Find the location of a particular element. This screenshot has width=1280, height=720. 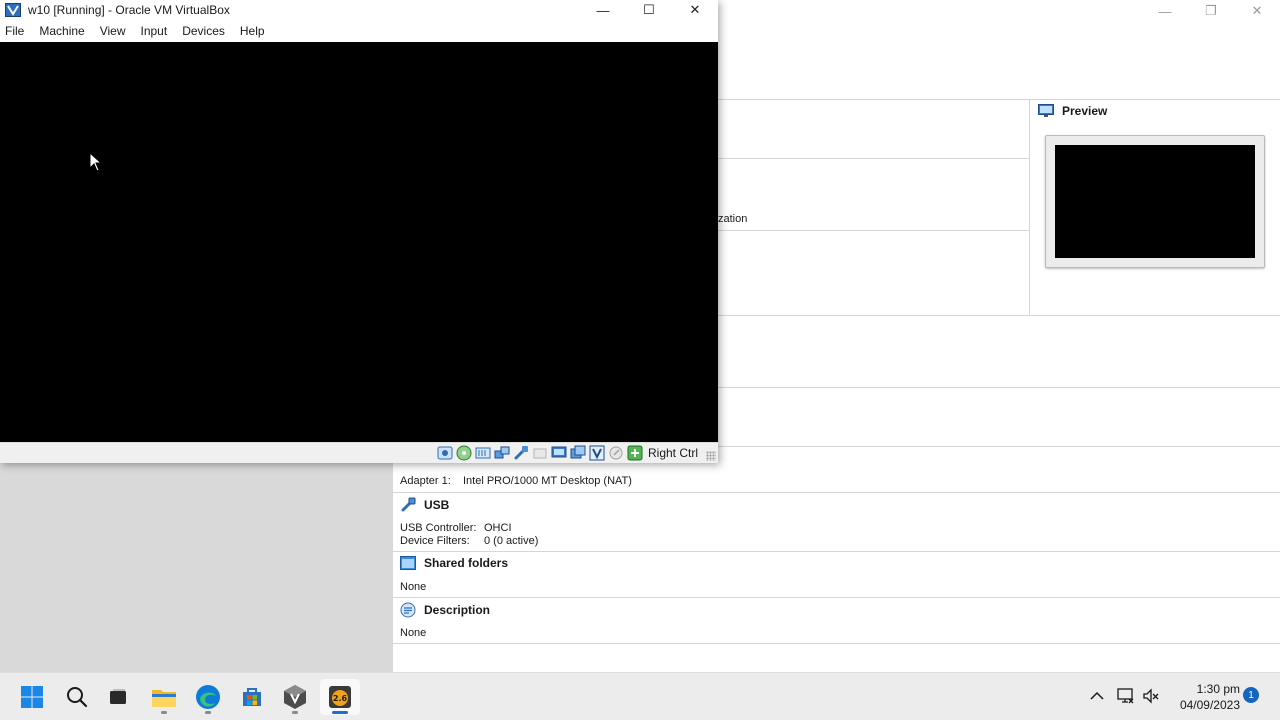

notification-badge: 1 is located at coordinates (1251, 695).